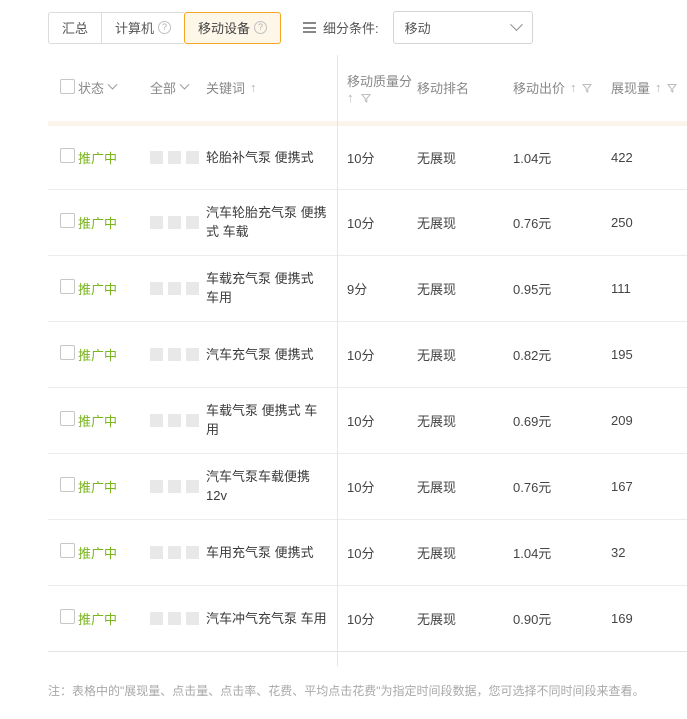  Describe the element at coordinates (622, 157) in the screenshot. I see `impressions-value: 422` at that location.